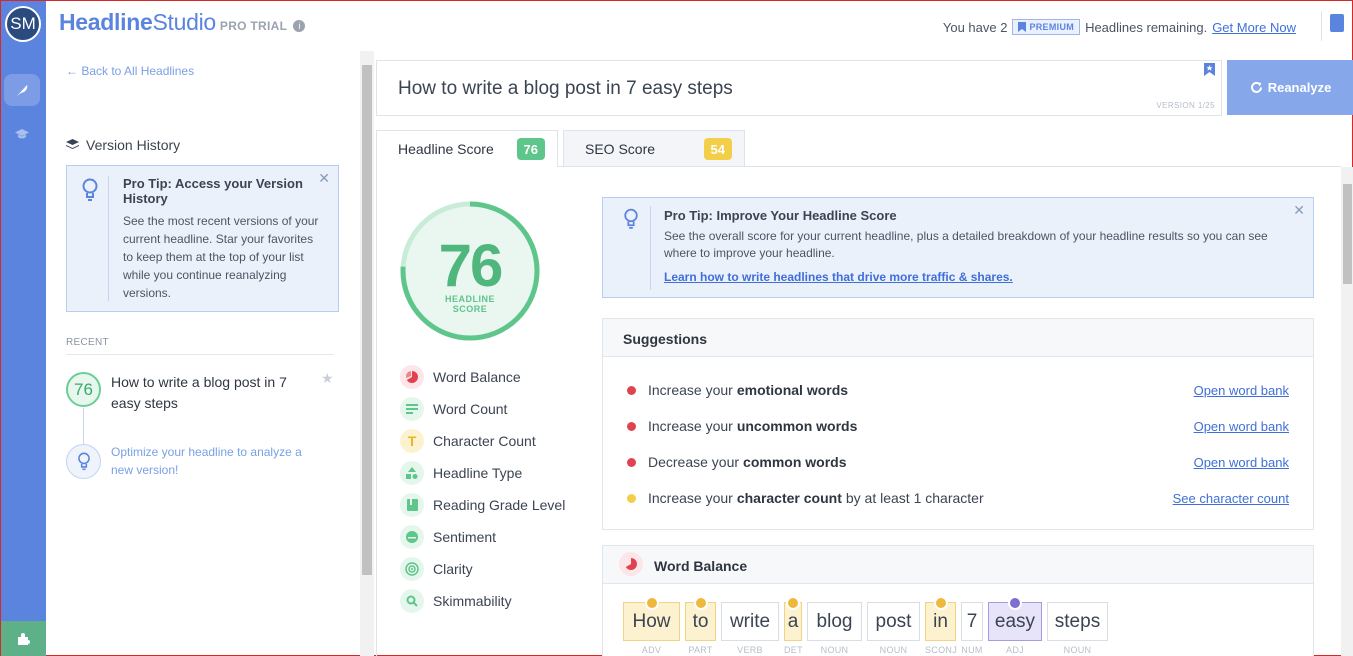 Image resolution: width=1353 pixels, height=656 pixels. What do you see at coordinates (793, 650) in the screenshot?
I see `part-of-speech-label: DET` at bounding box center [793, 650].